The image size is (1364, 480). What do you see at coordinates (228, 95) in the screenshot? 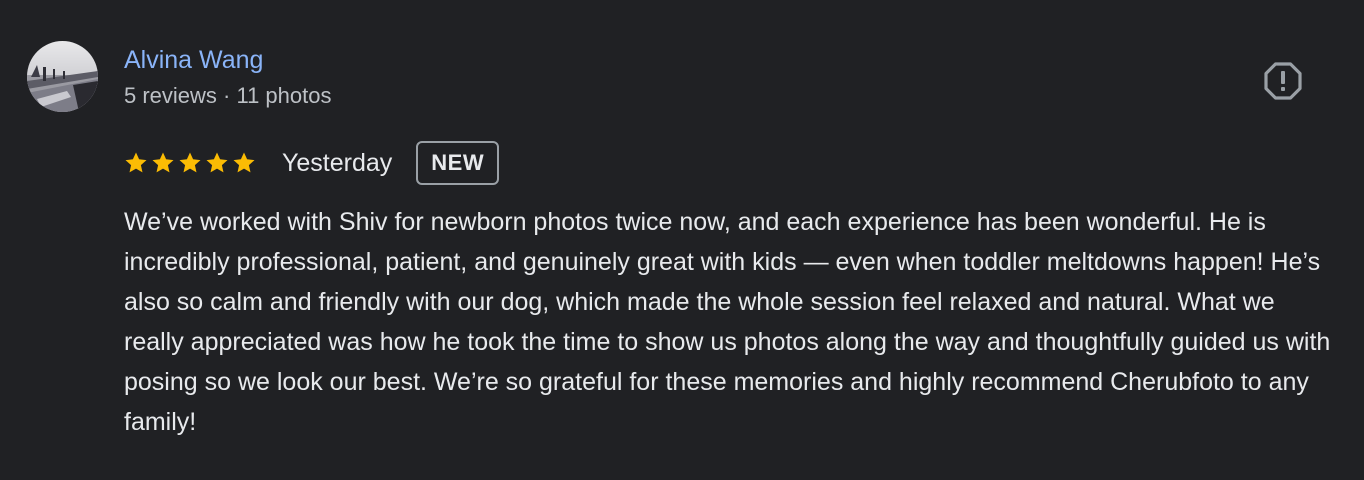
I see `author-meta: 5 reviews · 11 photos` at bounding box center [228, 95].